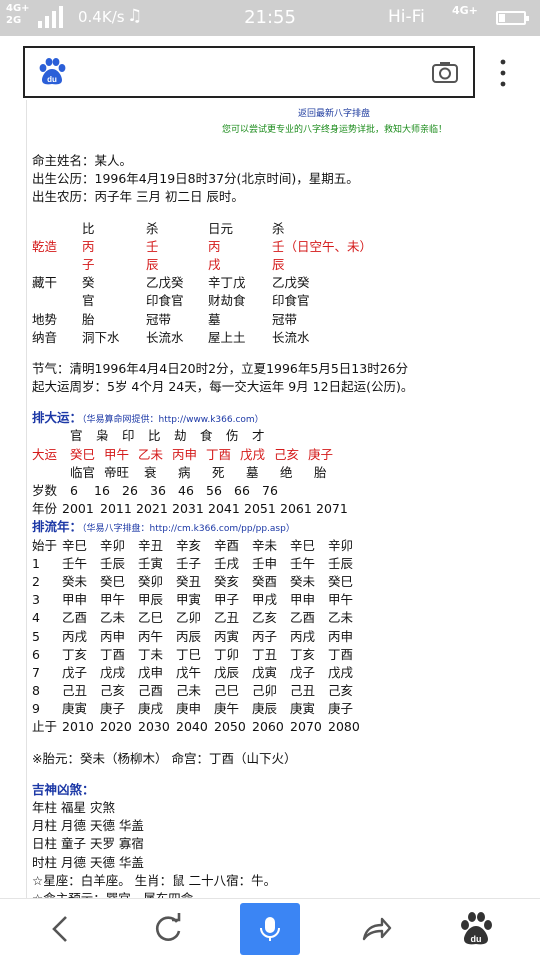 The width and height of the screenshot is (540, 961). Describe the element at coordinates (227, 283) in the screenshot. I see `canggan: 辛丁戊` at that location.